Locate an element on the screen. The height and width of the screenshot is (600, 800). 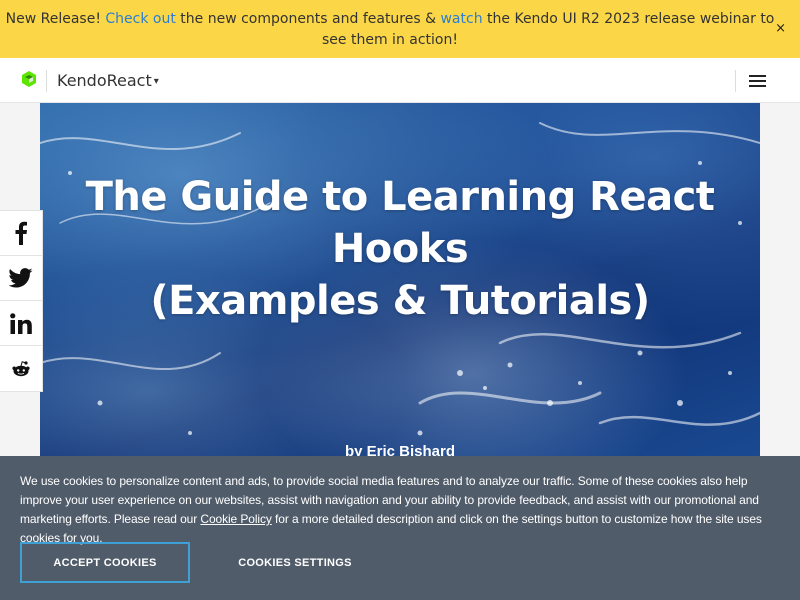
share-linkedin-button is located at coordinates (21, 323).